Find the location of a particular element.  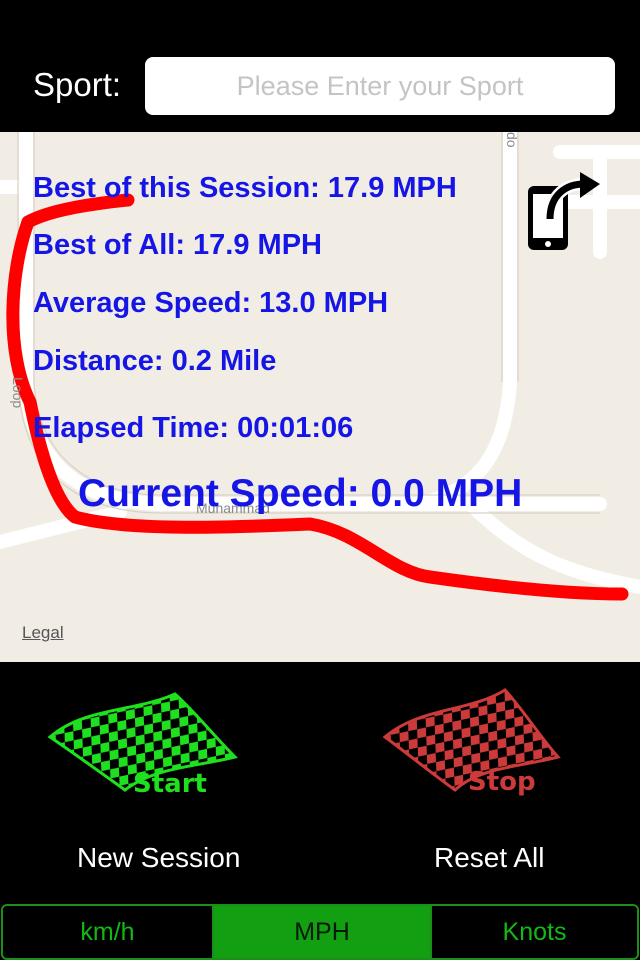

sport-label: Sport: is located at coordinates (77, 84).